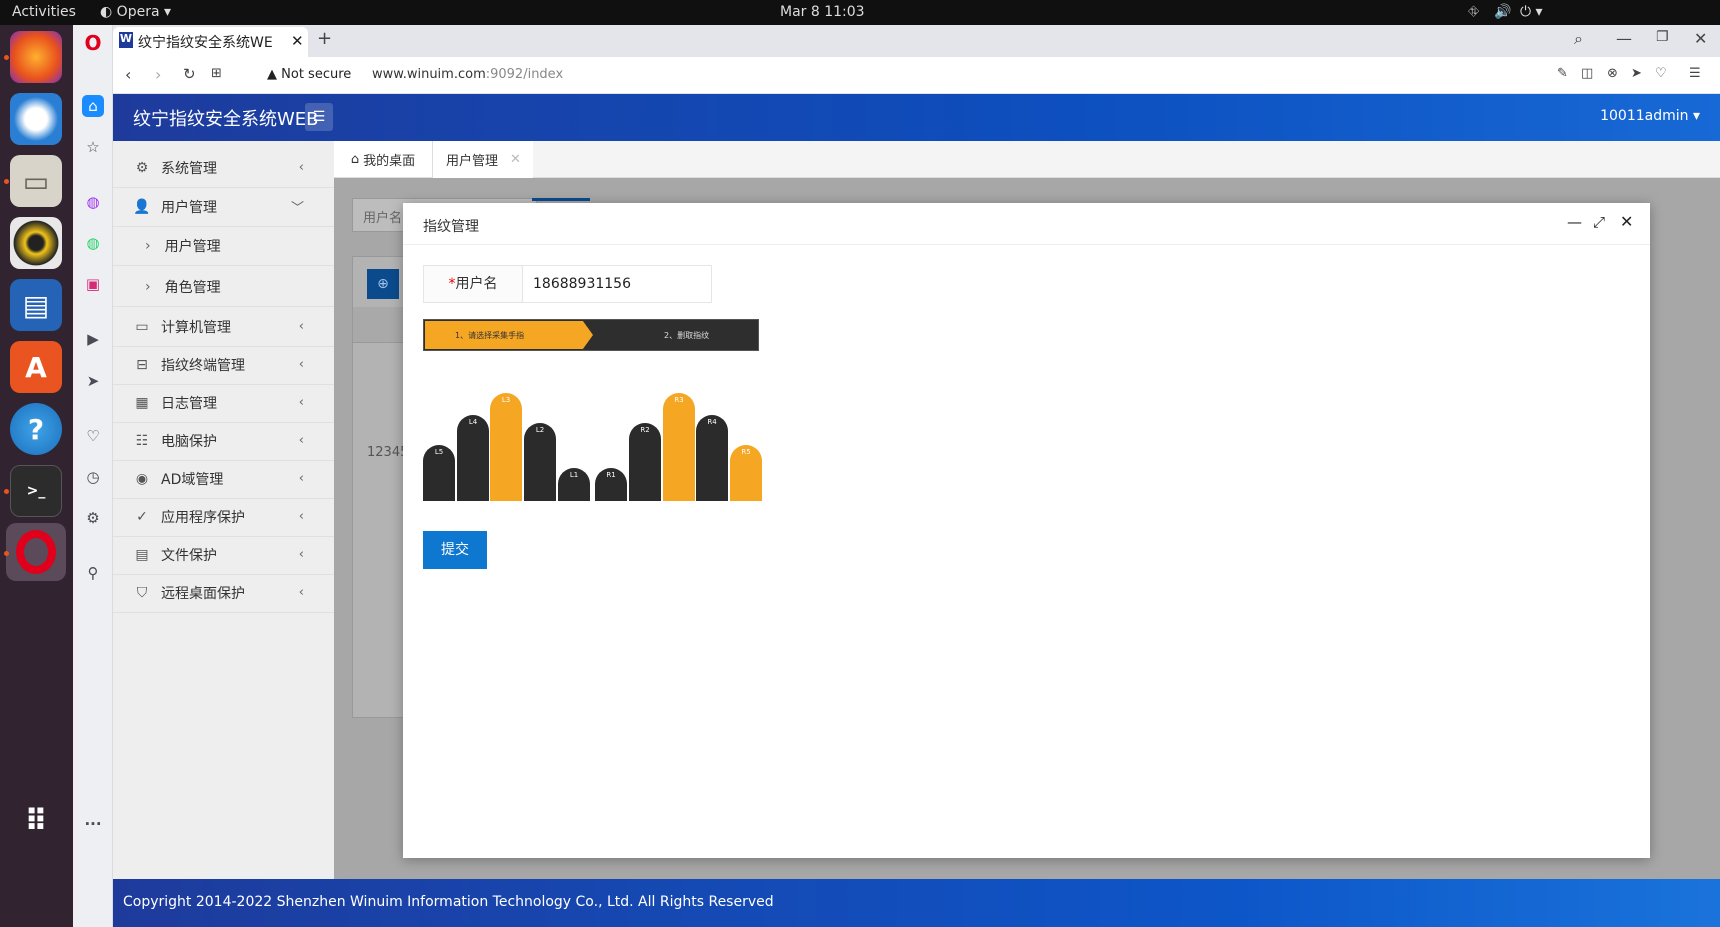  What do you see at coordinates (574, 484) in the screenshot?
I see `finger-L1: L1` at bounding box center [574, 484].